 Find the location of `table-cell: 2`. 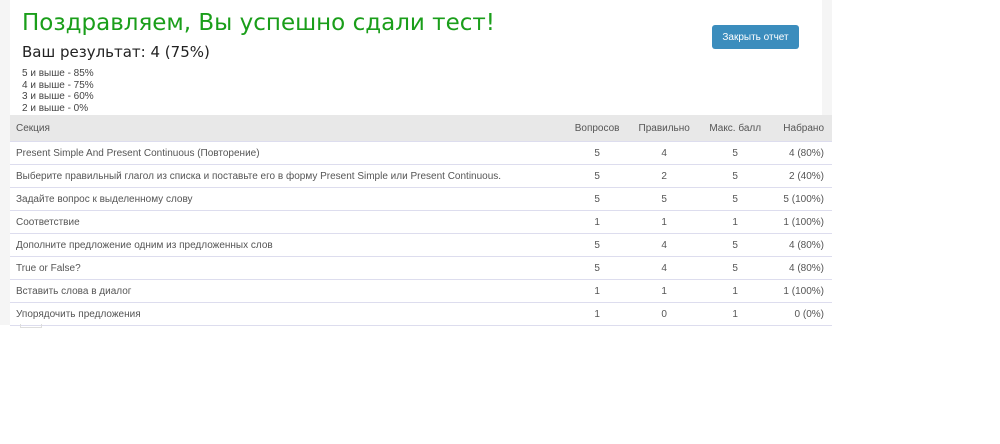

table-cell: 2 is located at coordinates (664, 176).